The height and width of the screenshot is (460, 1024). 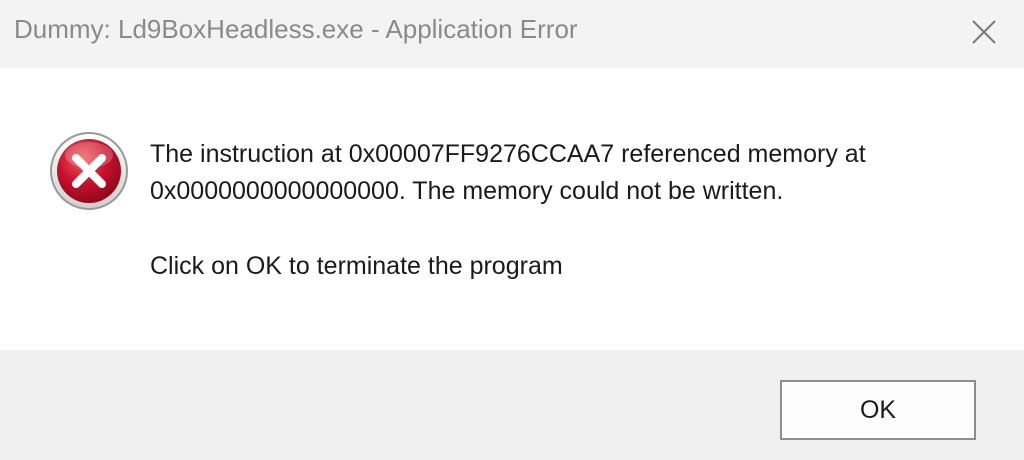 I want to click on error-icon, so click(x=89, y=171).